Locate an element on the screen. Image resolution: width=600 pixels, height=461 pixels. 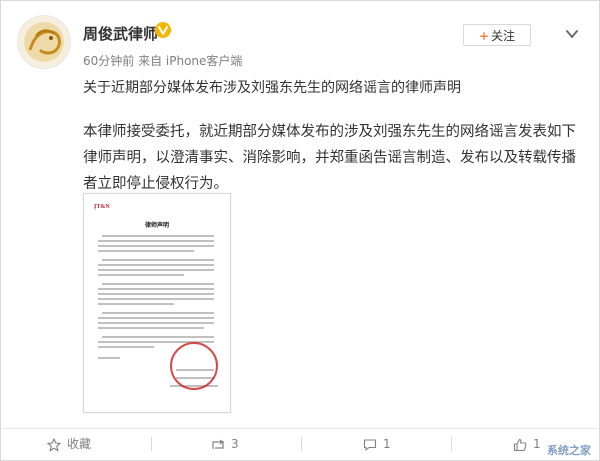
star-icon is located at coordinates (54, 444).